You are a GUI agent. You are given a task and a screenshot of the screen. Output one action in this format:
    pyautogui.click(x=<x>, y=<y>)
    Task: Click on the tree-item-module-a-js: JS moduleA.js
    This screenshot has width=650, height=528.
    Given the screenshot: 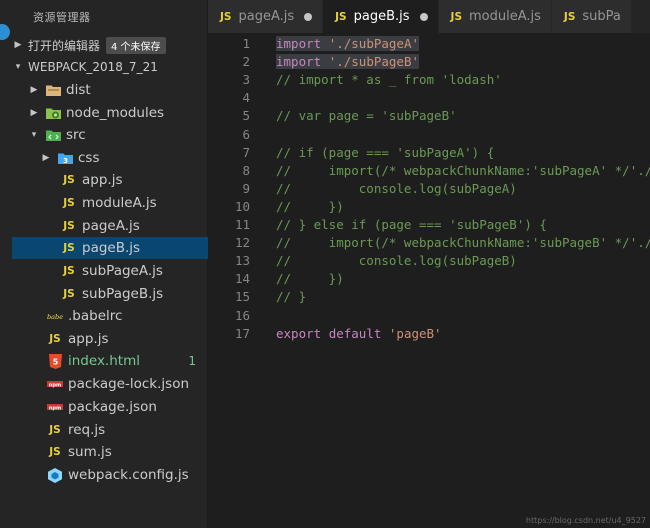 What is the action you would take?
    pyautogui.click(x=110, y=203)
    